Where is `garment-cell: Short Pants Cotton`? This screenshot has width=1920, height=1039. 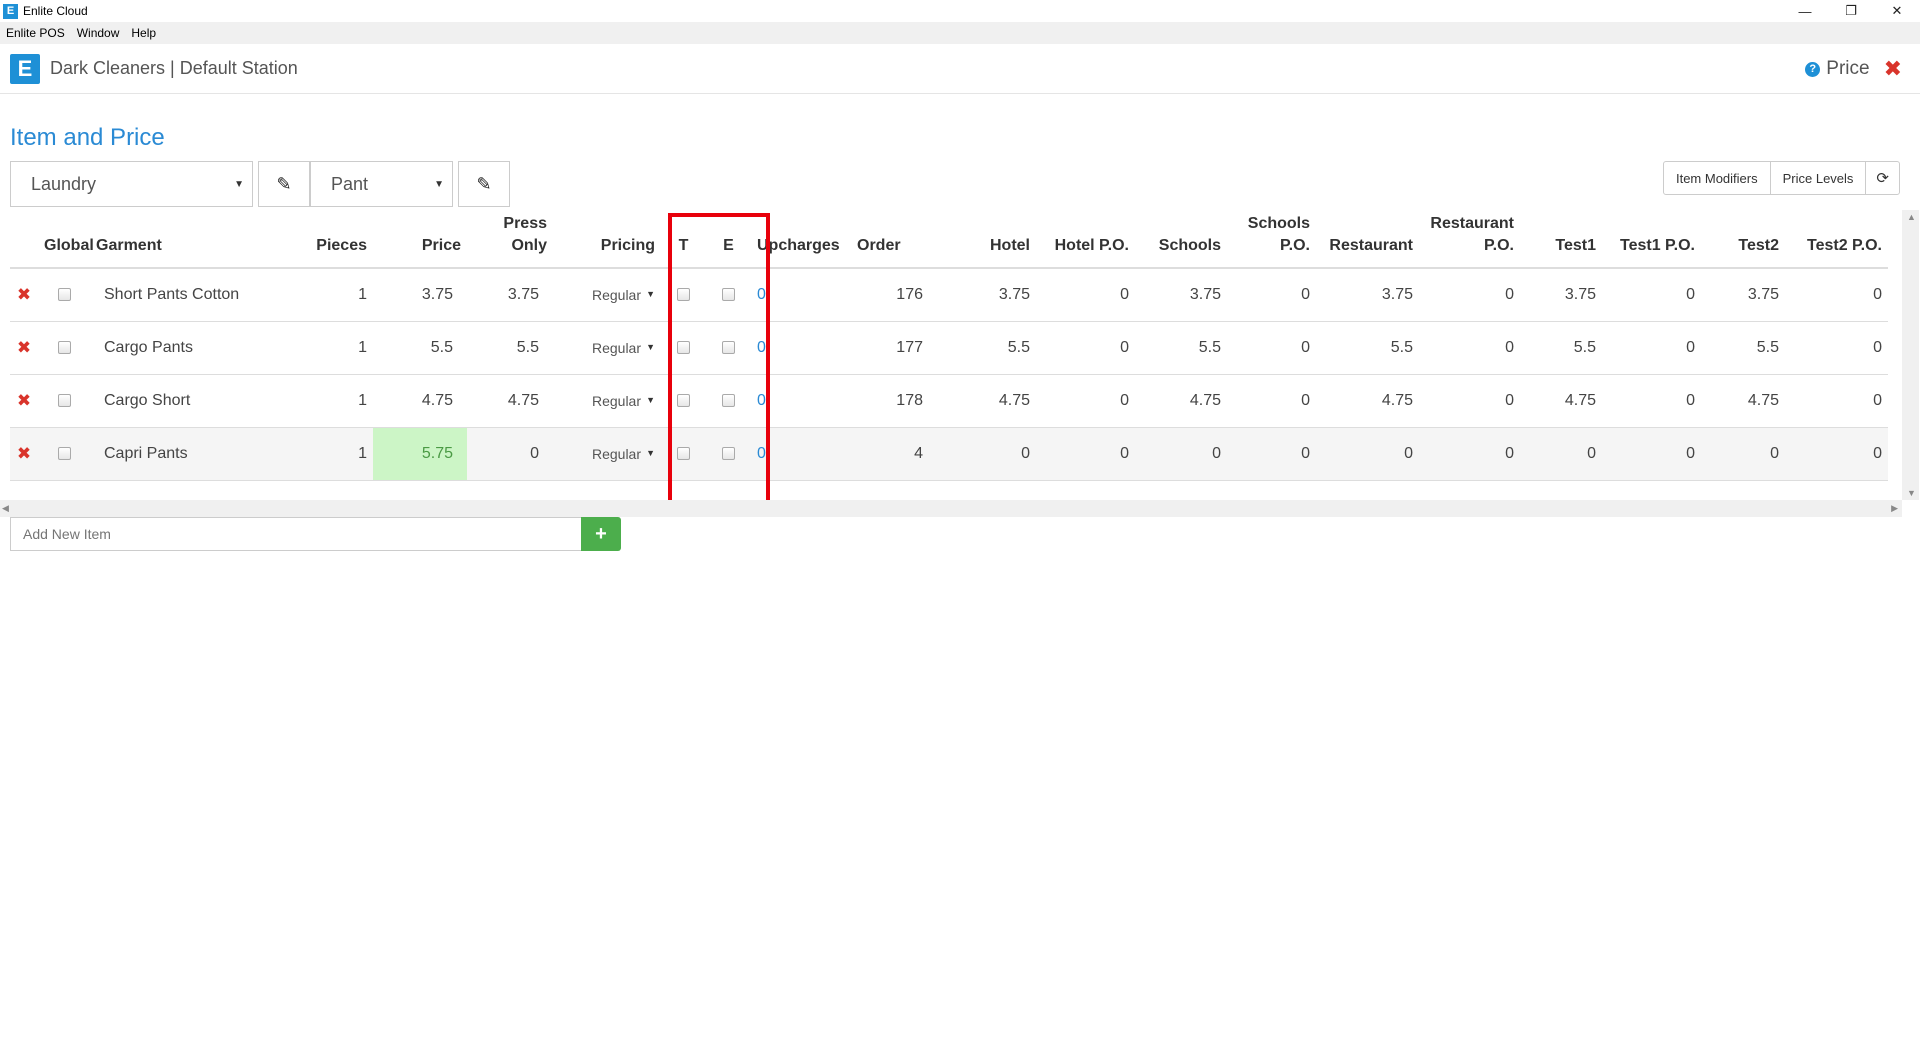
garment-cell: Short Pants Cotton is located at coordinates (185, 295).